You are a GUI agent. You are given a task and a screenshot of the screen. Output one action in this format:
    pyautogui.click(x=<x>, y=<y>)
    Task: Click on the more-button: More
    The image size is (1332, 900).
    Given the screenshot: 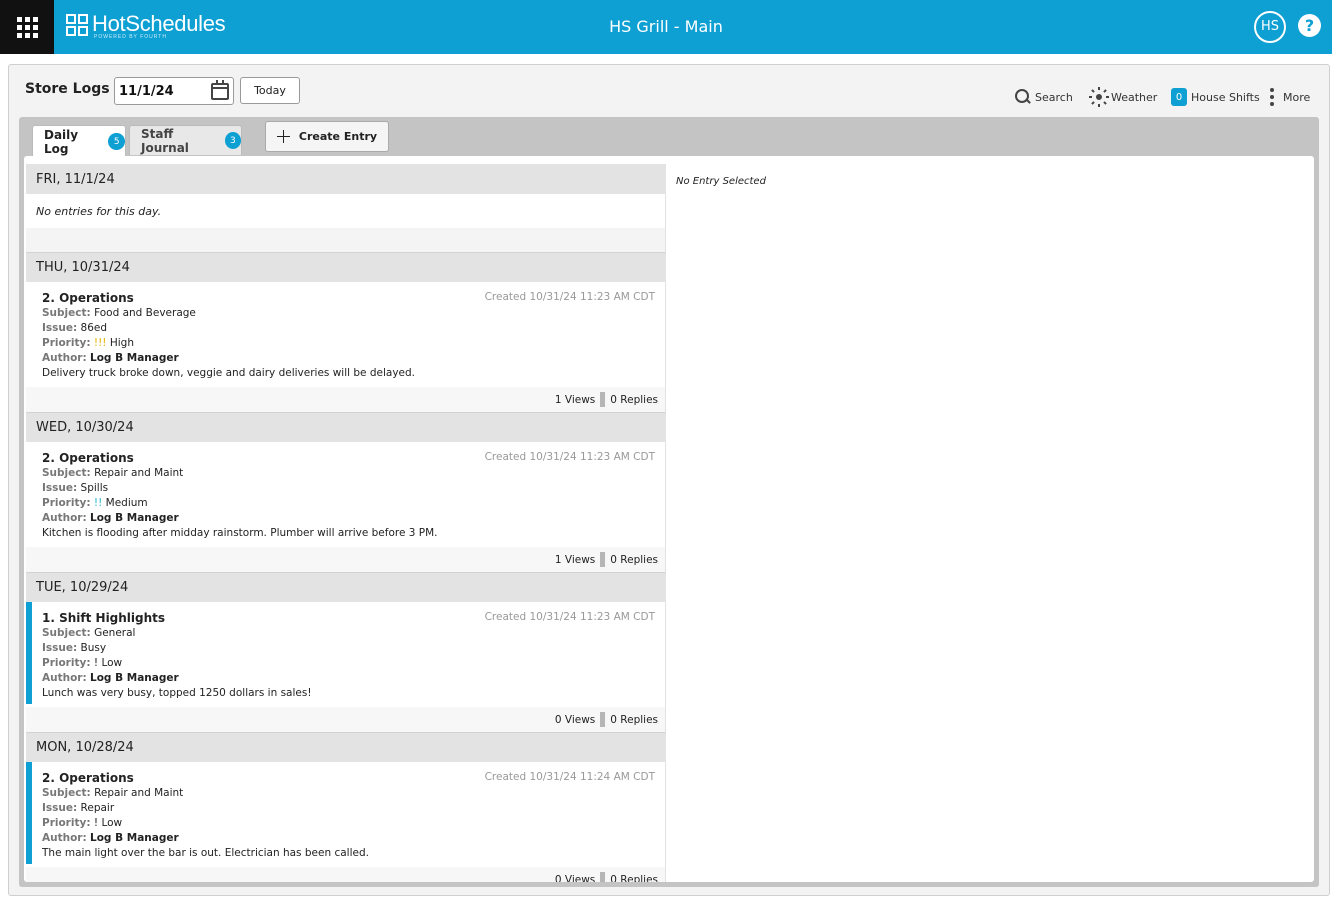 What is the action you would take?
    pyautogui.click(x=1290, y=97)
    